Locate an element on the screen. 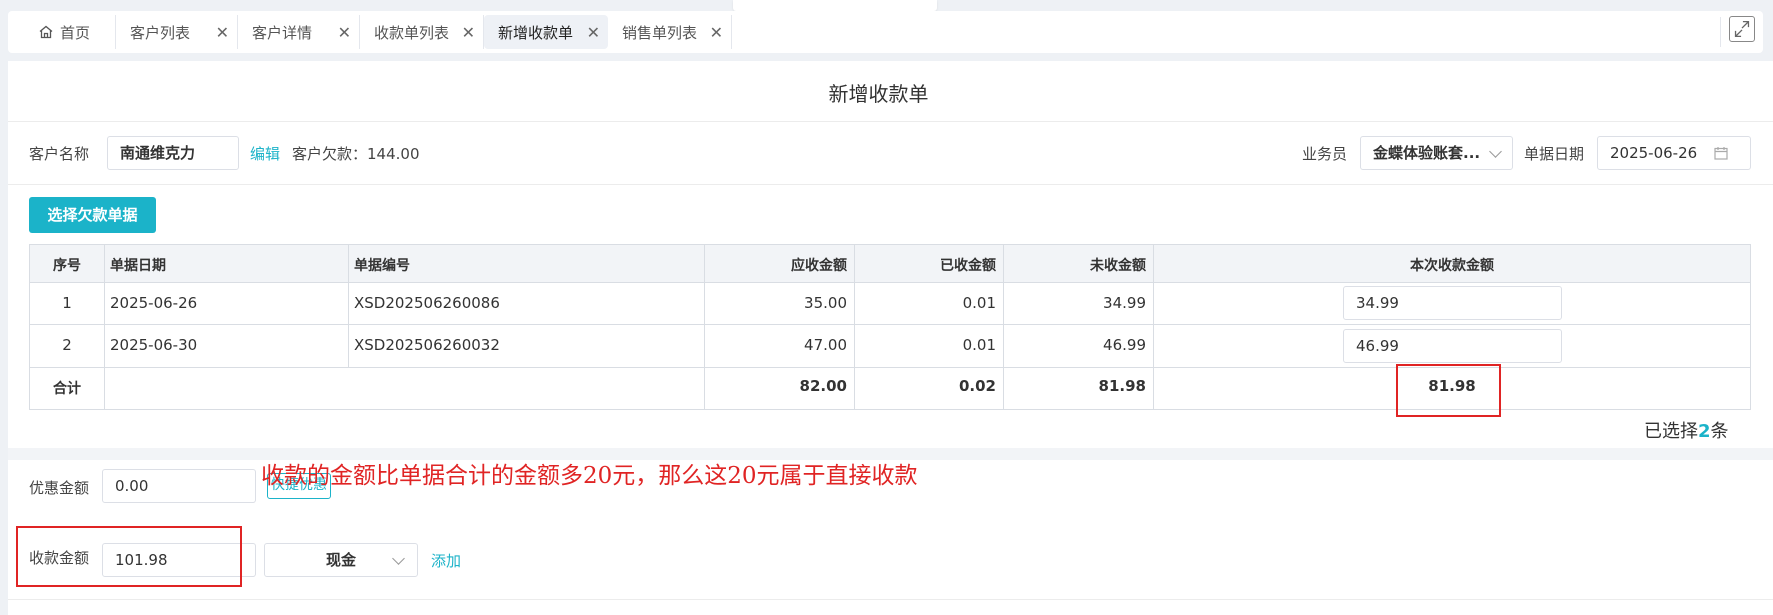 This screenshot has width=1773, height=615. document-date-value: 2025-06-26 is located at coordinates (1654, 153).